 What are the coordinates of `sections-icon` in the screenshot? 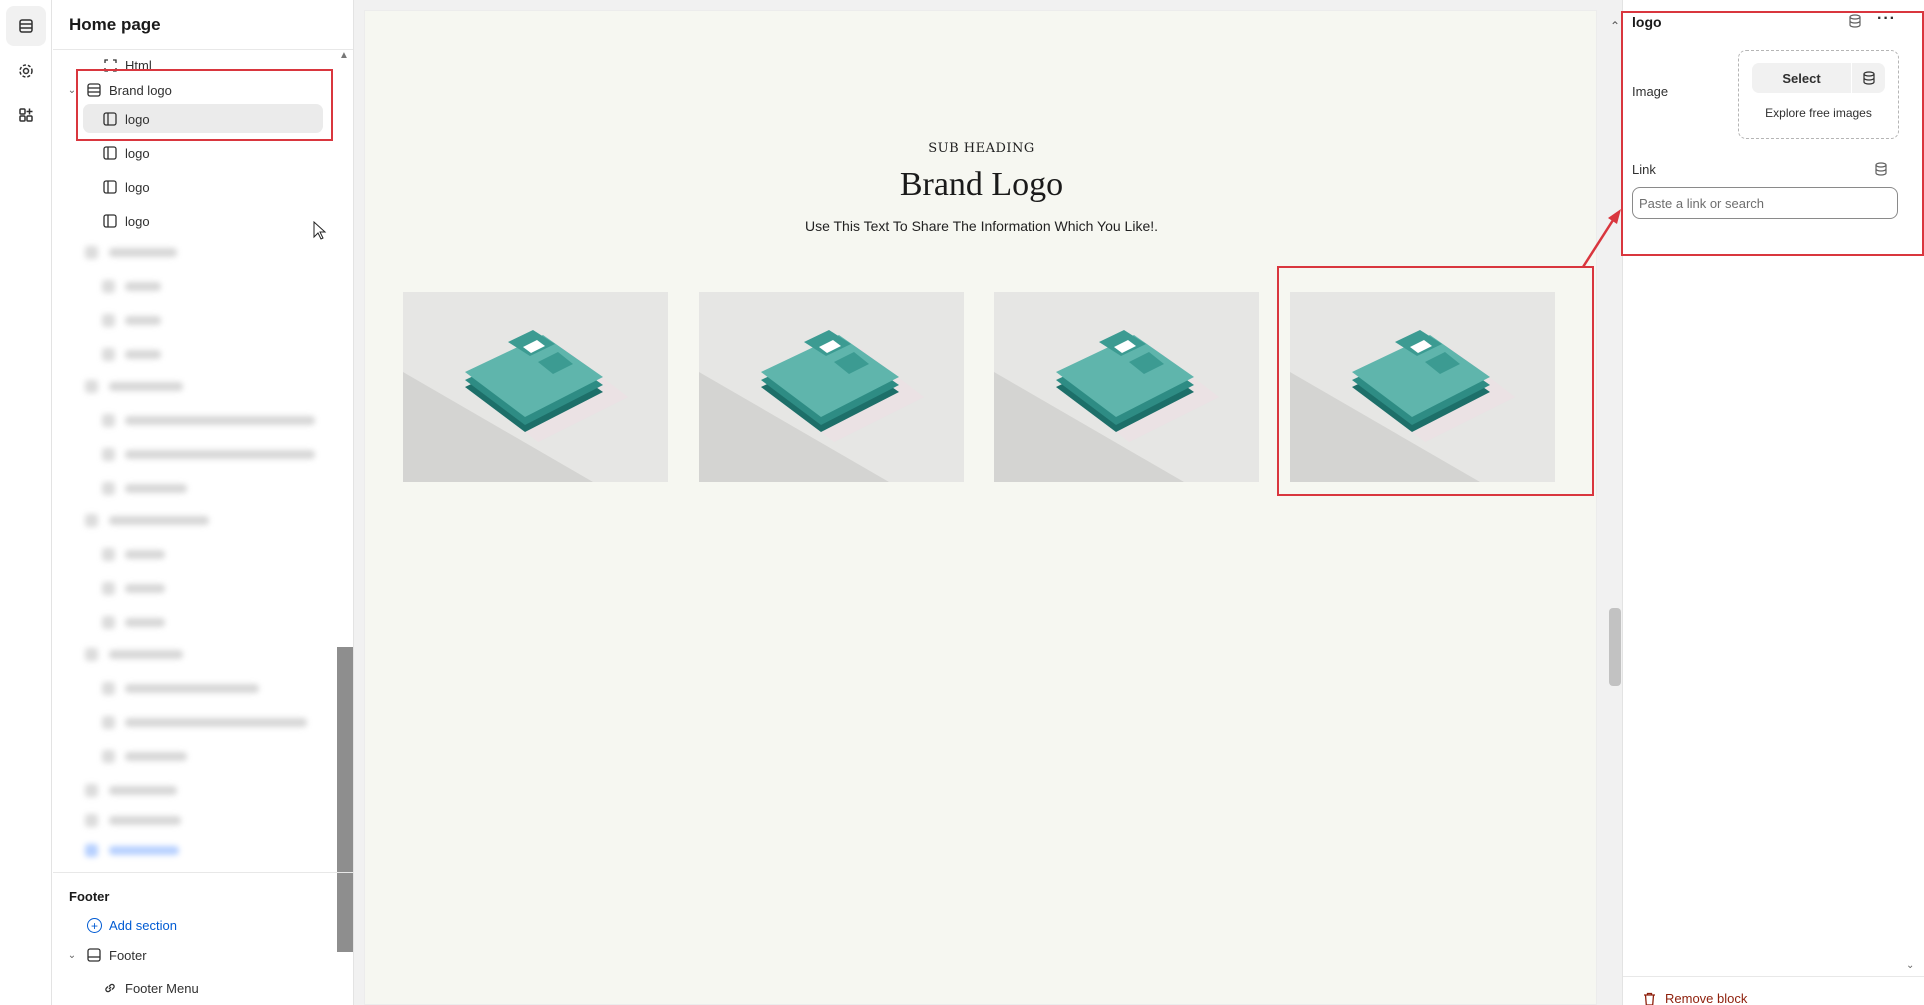 It's located at (26, 26).